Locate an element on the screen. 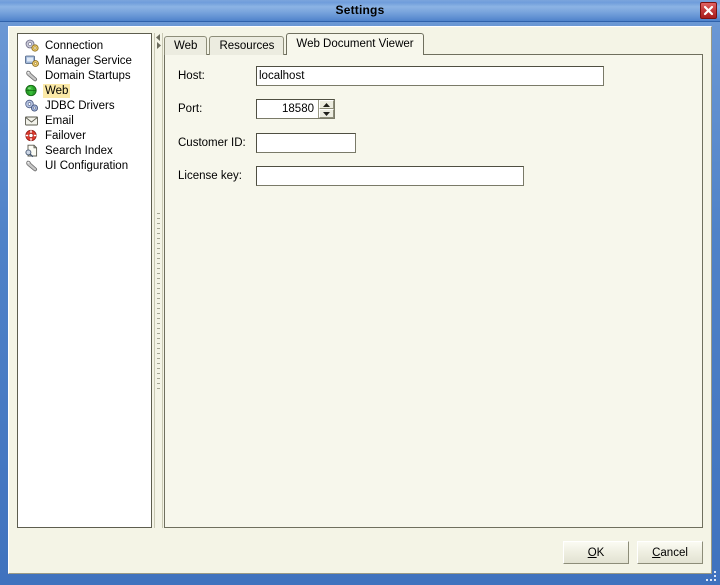  sidebar-item-connection: Connection is located at coordinates (84, 45).